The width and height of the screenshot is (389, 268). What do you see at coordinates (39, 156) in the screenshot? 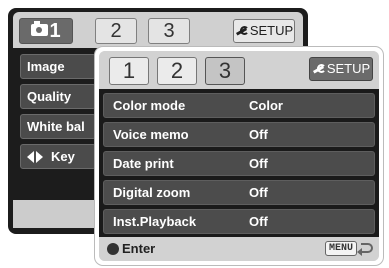
I see `arrow-right-icon` at bounding box center [39, 156].